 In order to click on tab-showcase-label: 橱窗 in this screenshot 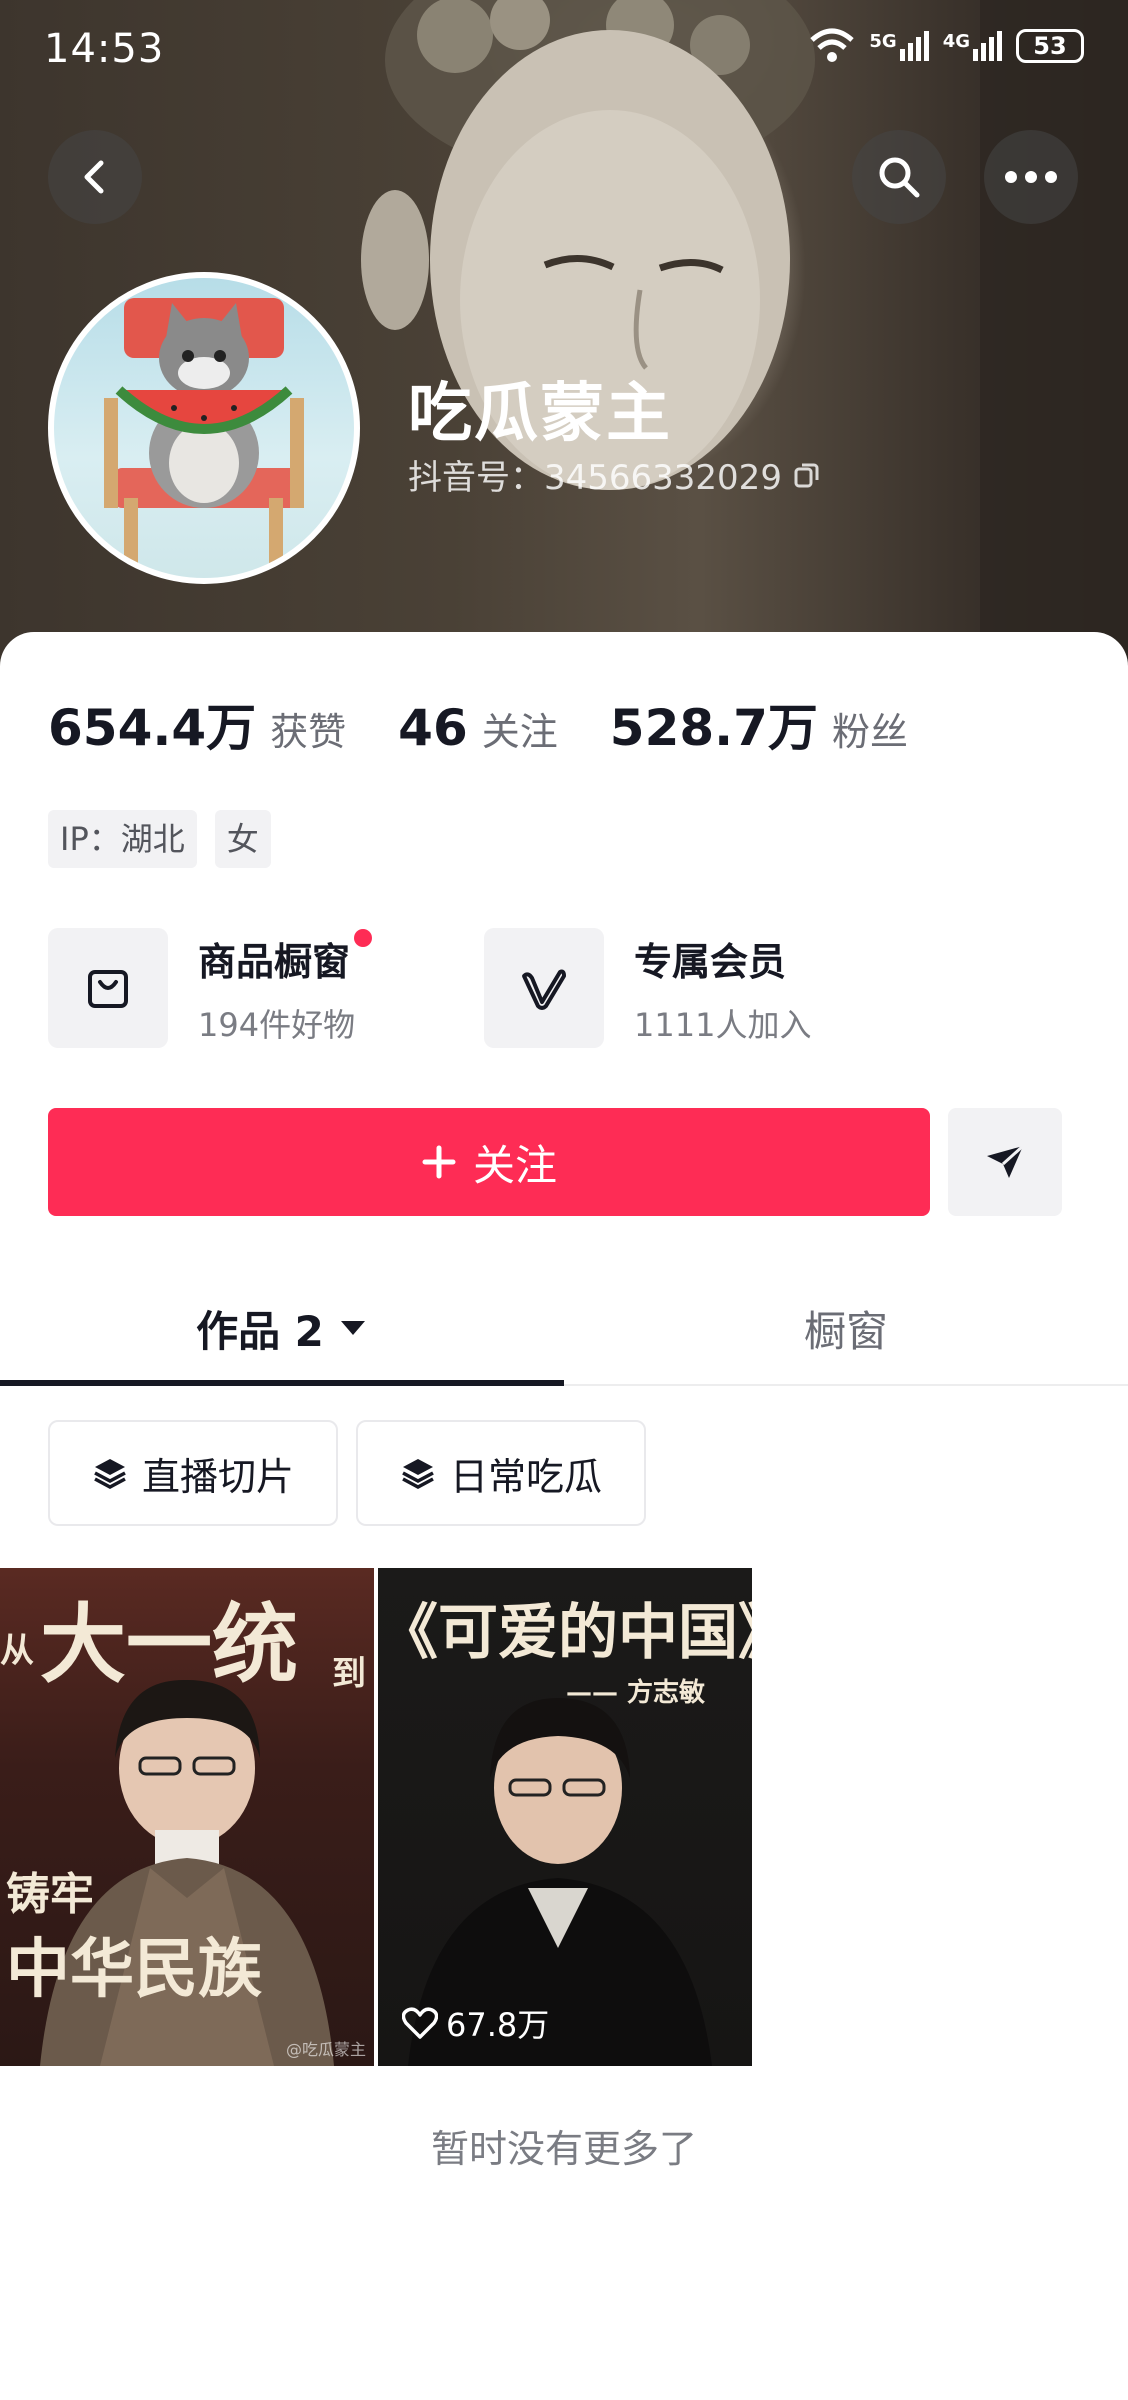, I will do `click(845, 1331)`.